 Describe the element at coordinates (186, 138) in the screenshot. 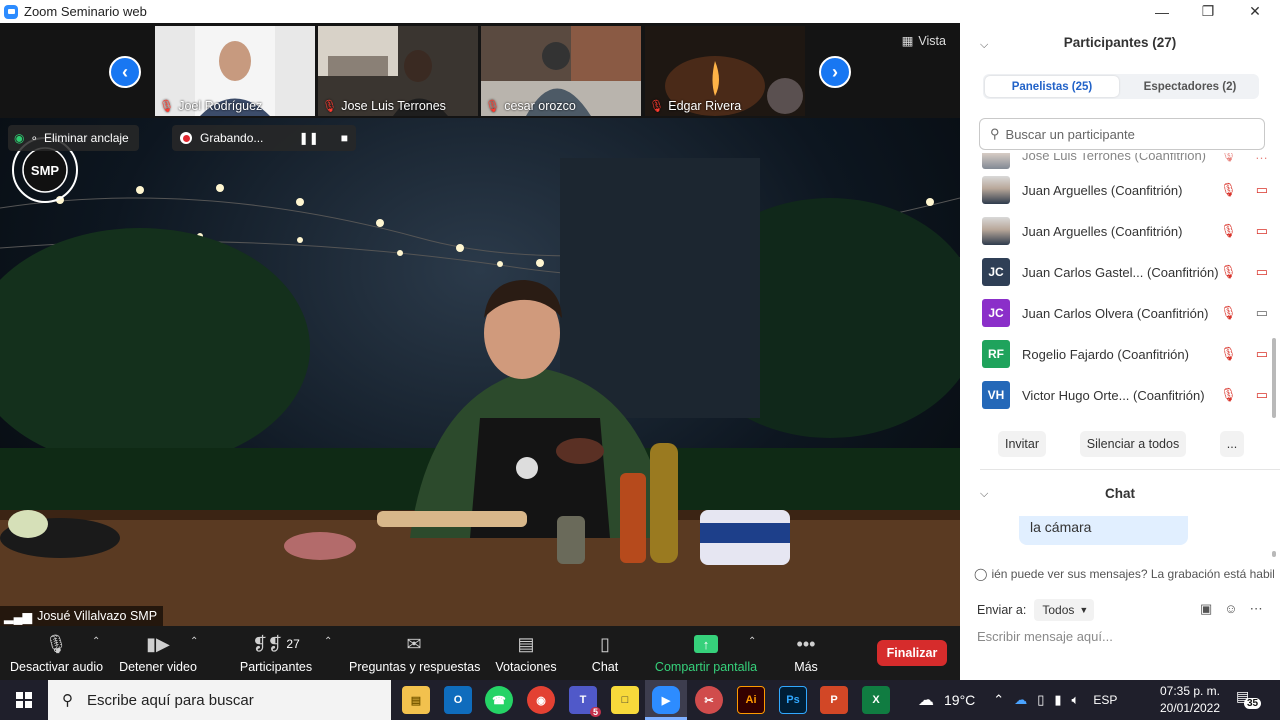

I see `recording-dot-icon` at that location.